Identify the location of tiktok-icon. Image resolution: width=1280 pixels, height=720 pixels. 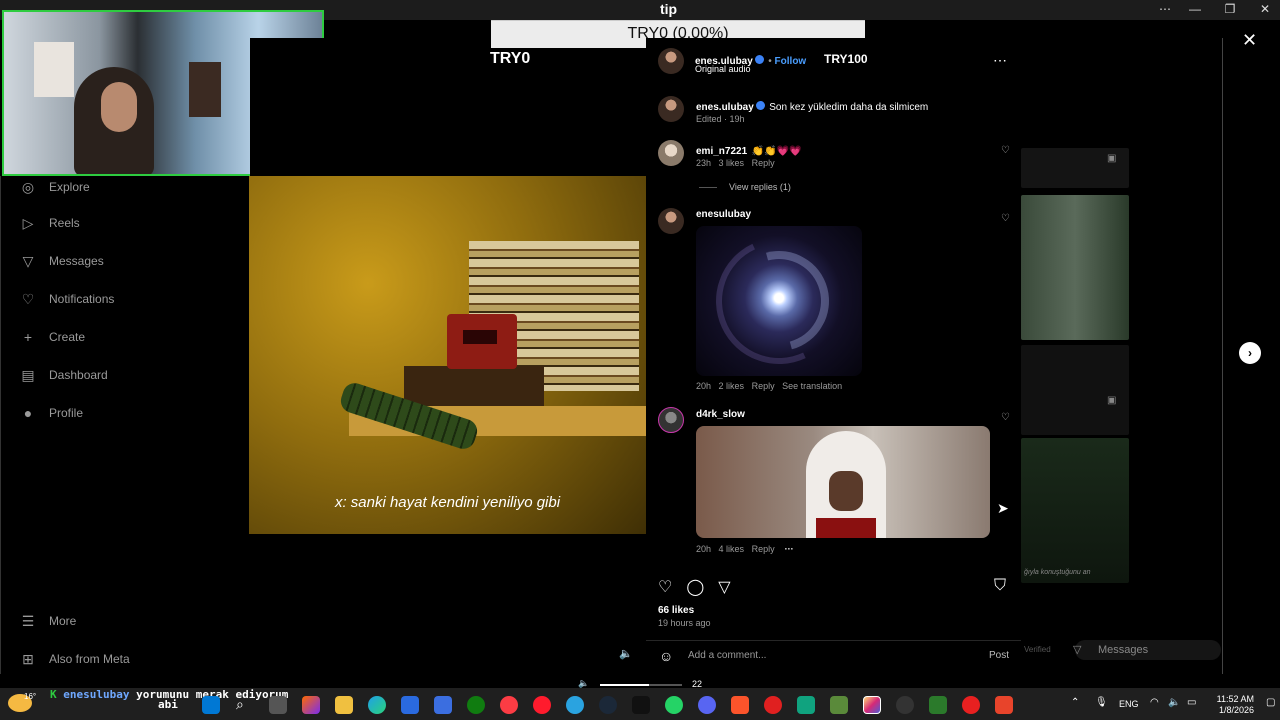
(641, 705).